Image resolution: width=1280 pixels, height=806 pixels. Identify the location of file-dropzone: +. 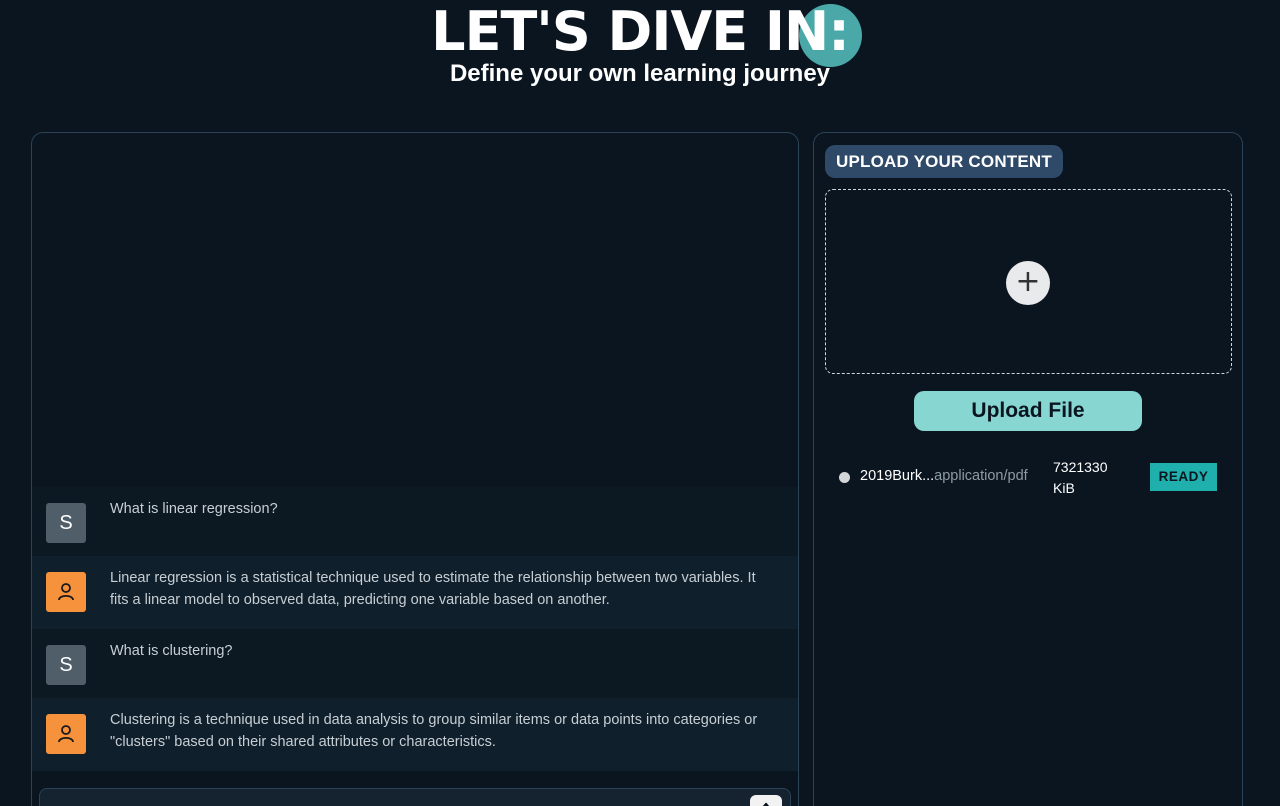
(1028, 281).